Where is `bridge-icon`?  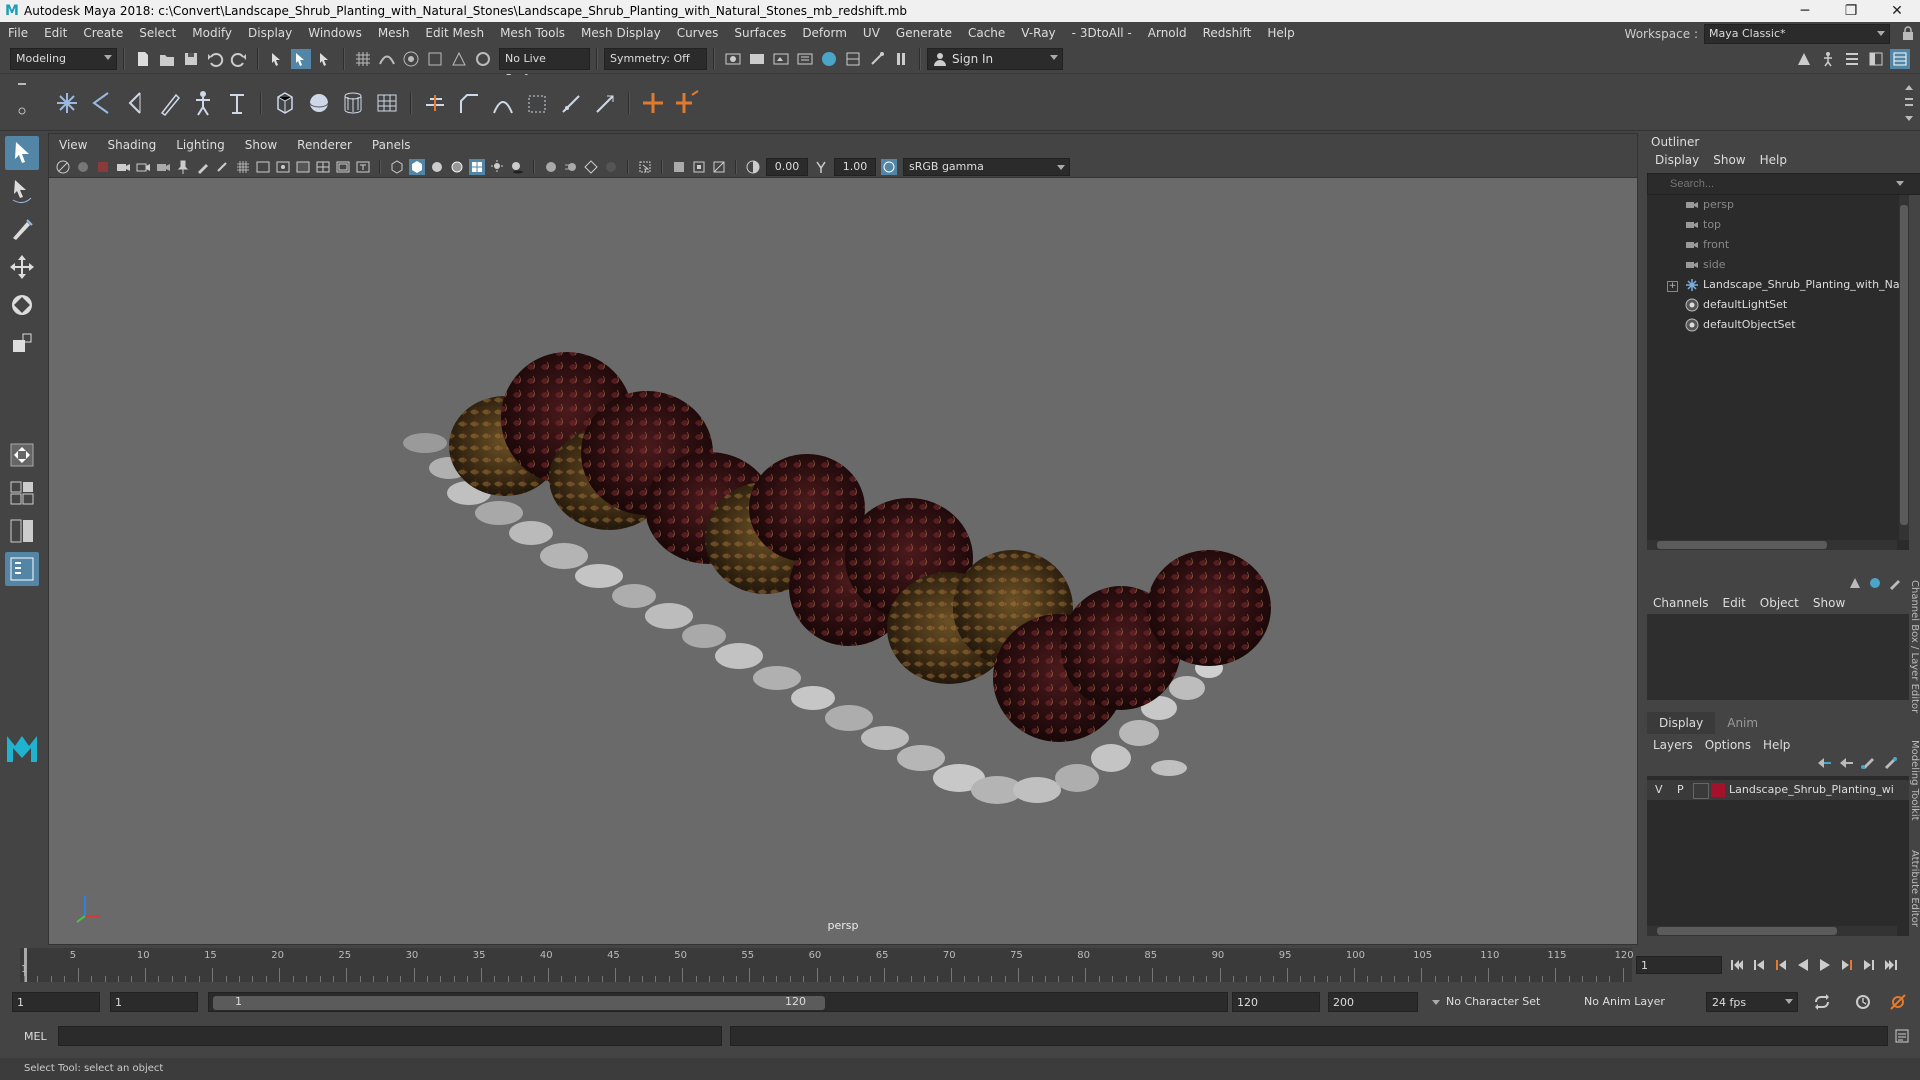 bridge-icon is located at coordinates (503, 103).